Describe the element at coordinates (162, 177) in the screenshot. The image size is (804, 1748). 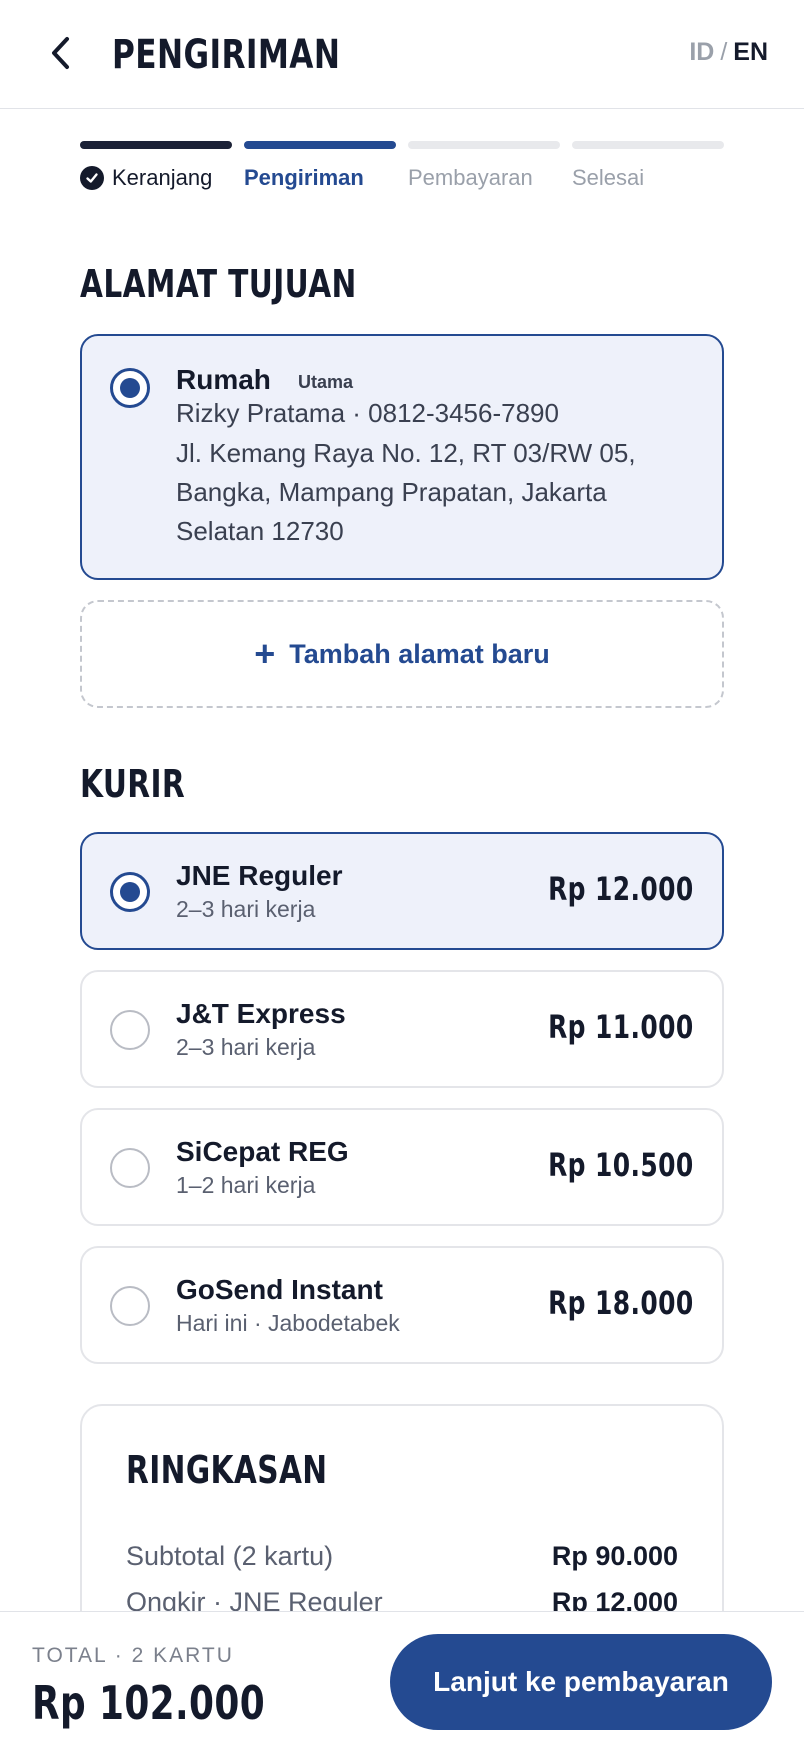
I see `step-label: Keranjang` at that location.